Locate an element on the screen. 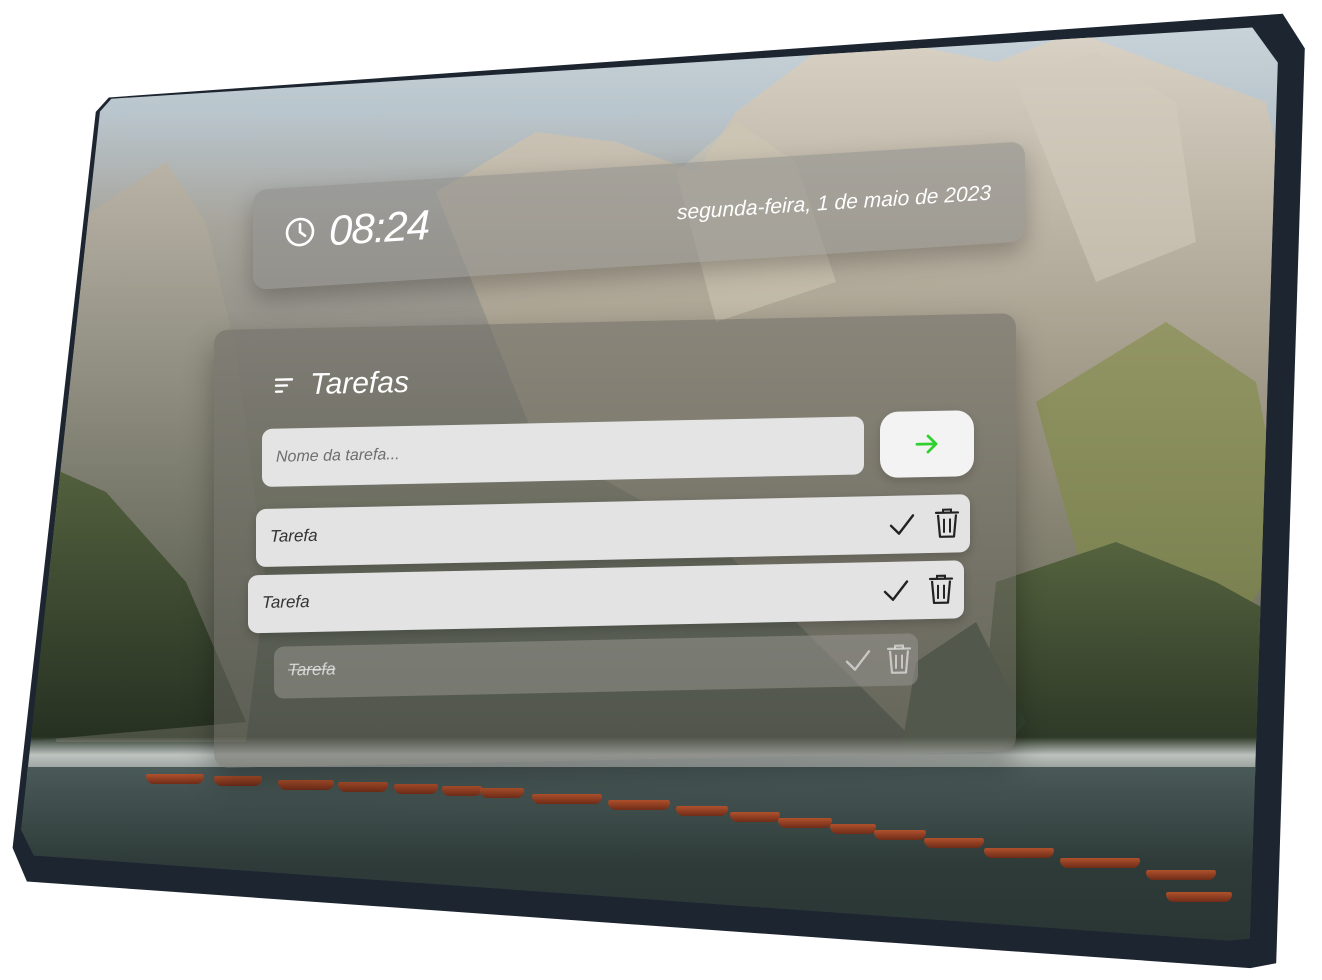 This screenshot has height=980, width=1322. list-icon is located at coordinates (284, 385).